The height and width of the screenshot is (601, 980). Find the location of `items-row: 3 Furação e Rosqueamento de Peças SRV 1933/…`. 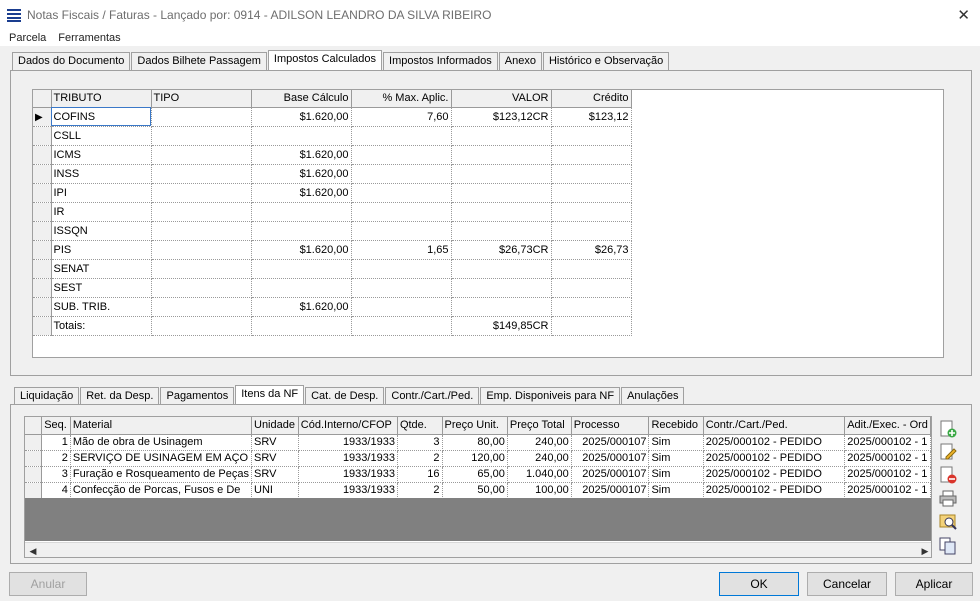

items-row: 3 Furação e Rosqueamento de Peças SRV 1933/… is located at coordinates (478, 474).